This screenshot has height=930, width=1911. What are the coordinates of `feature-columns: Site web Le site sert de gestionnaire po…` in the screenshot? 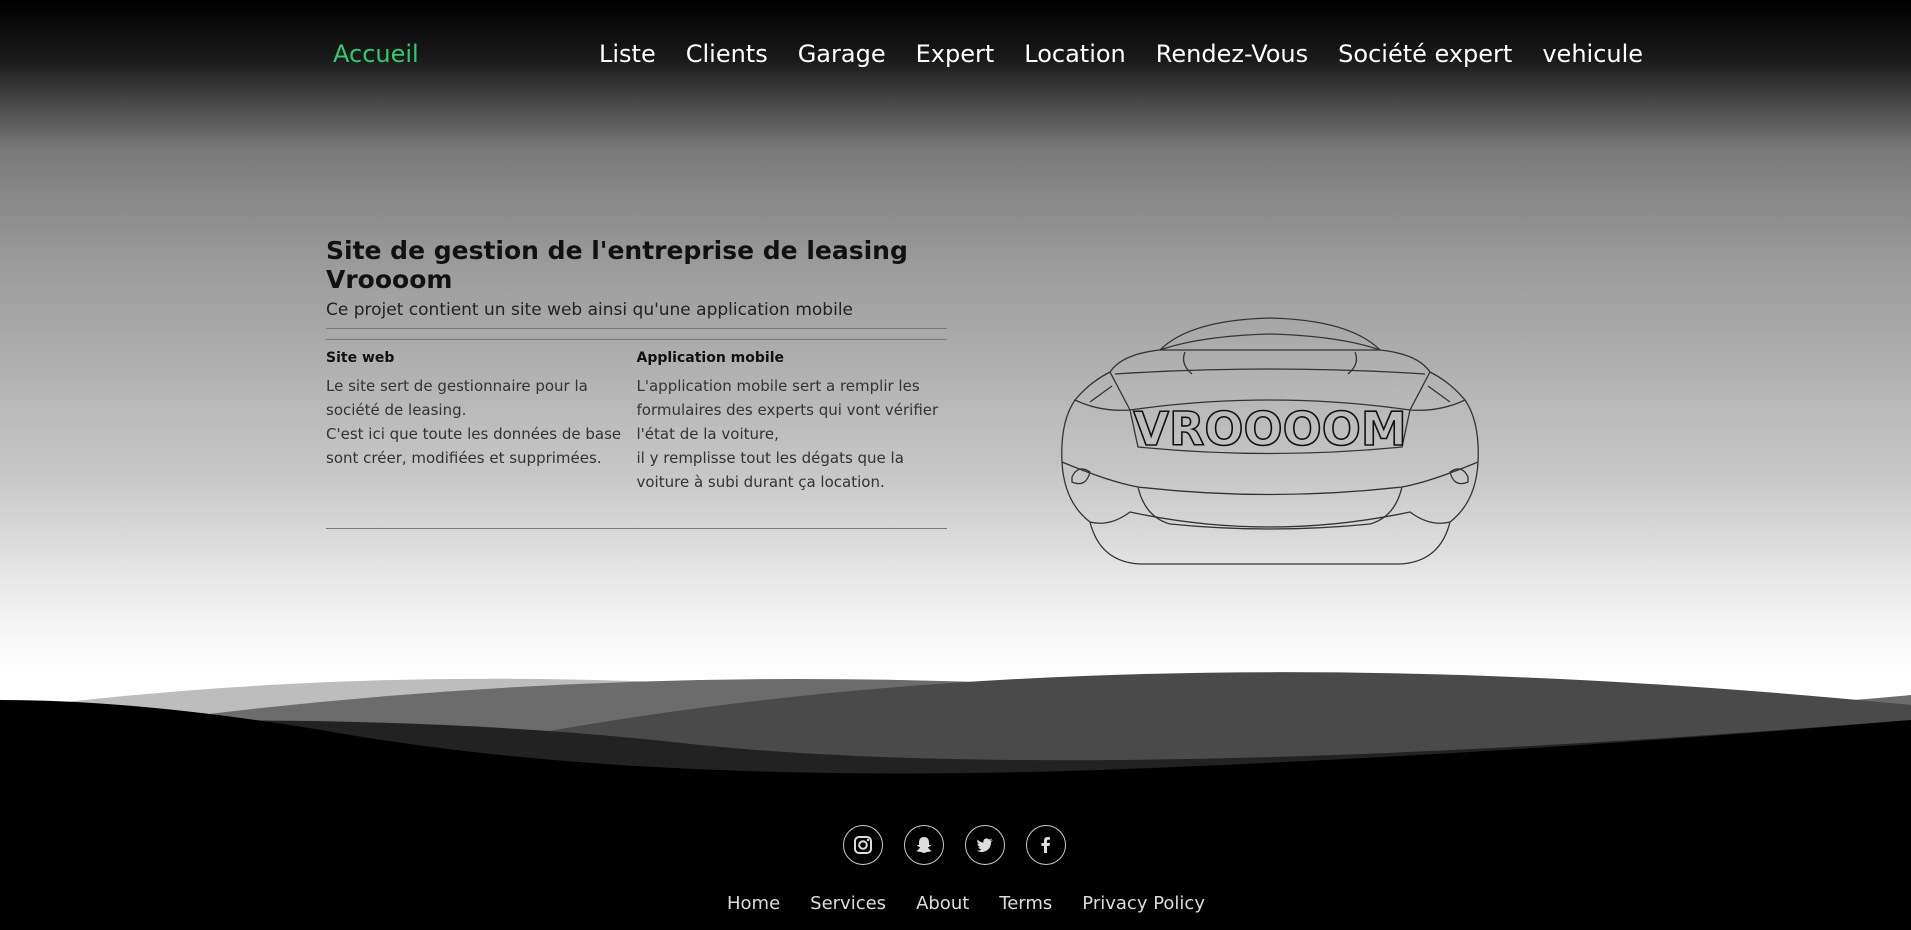 It's located at (636, 422).